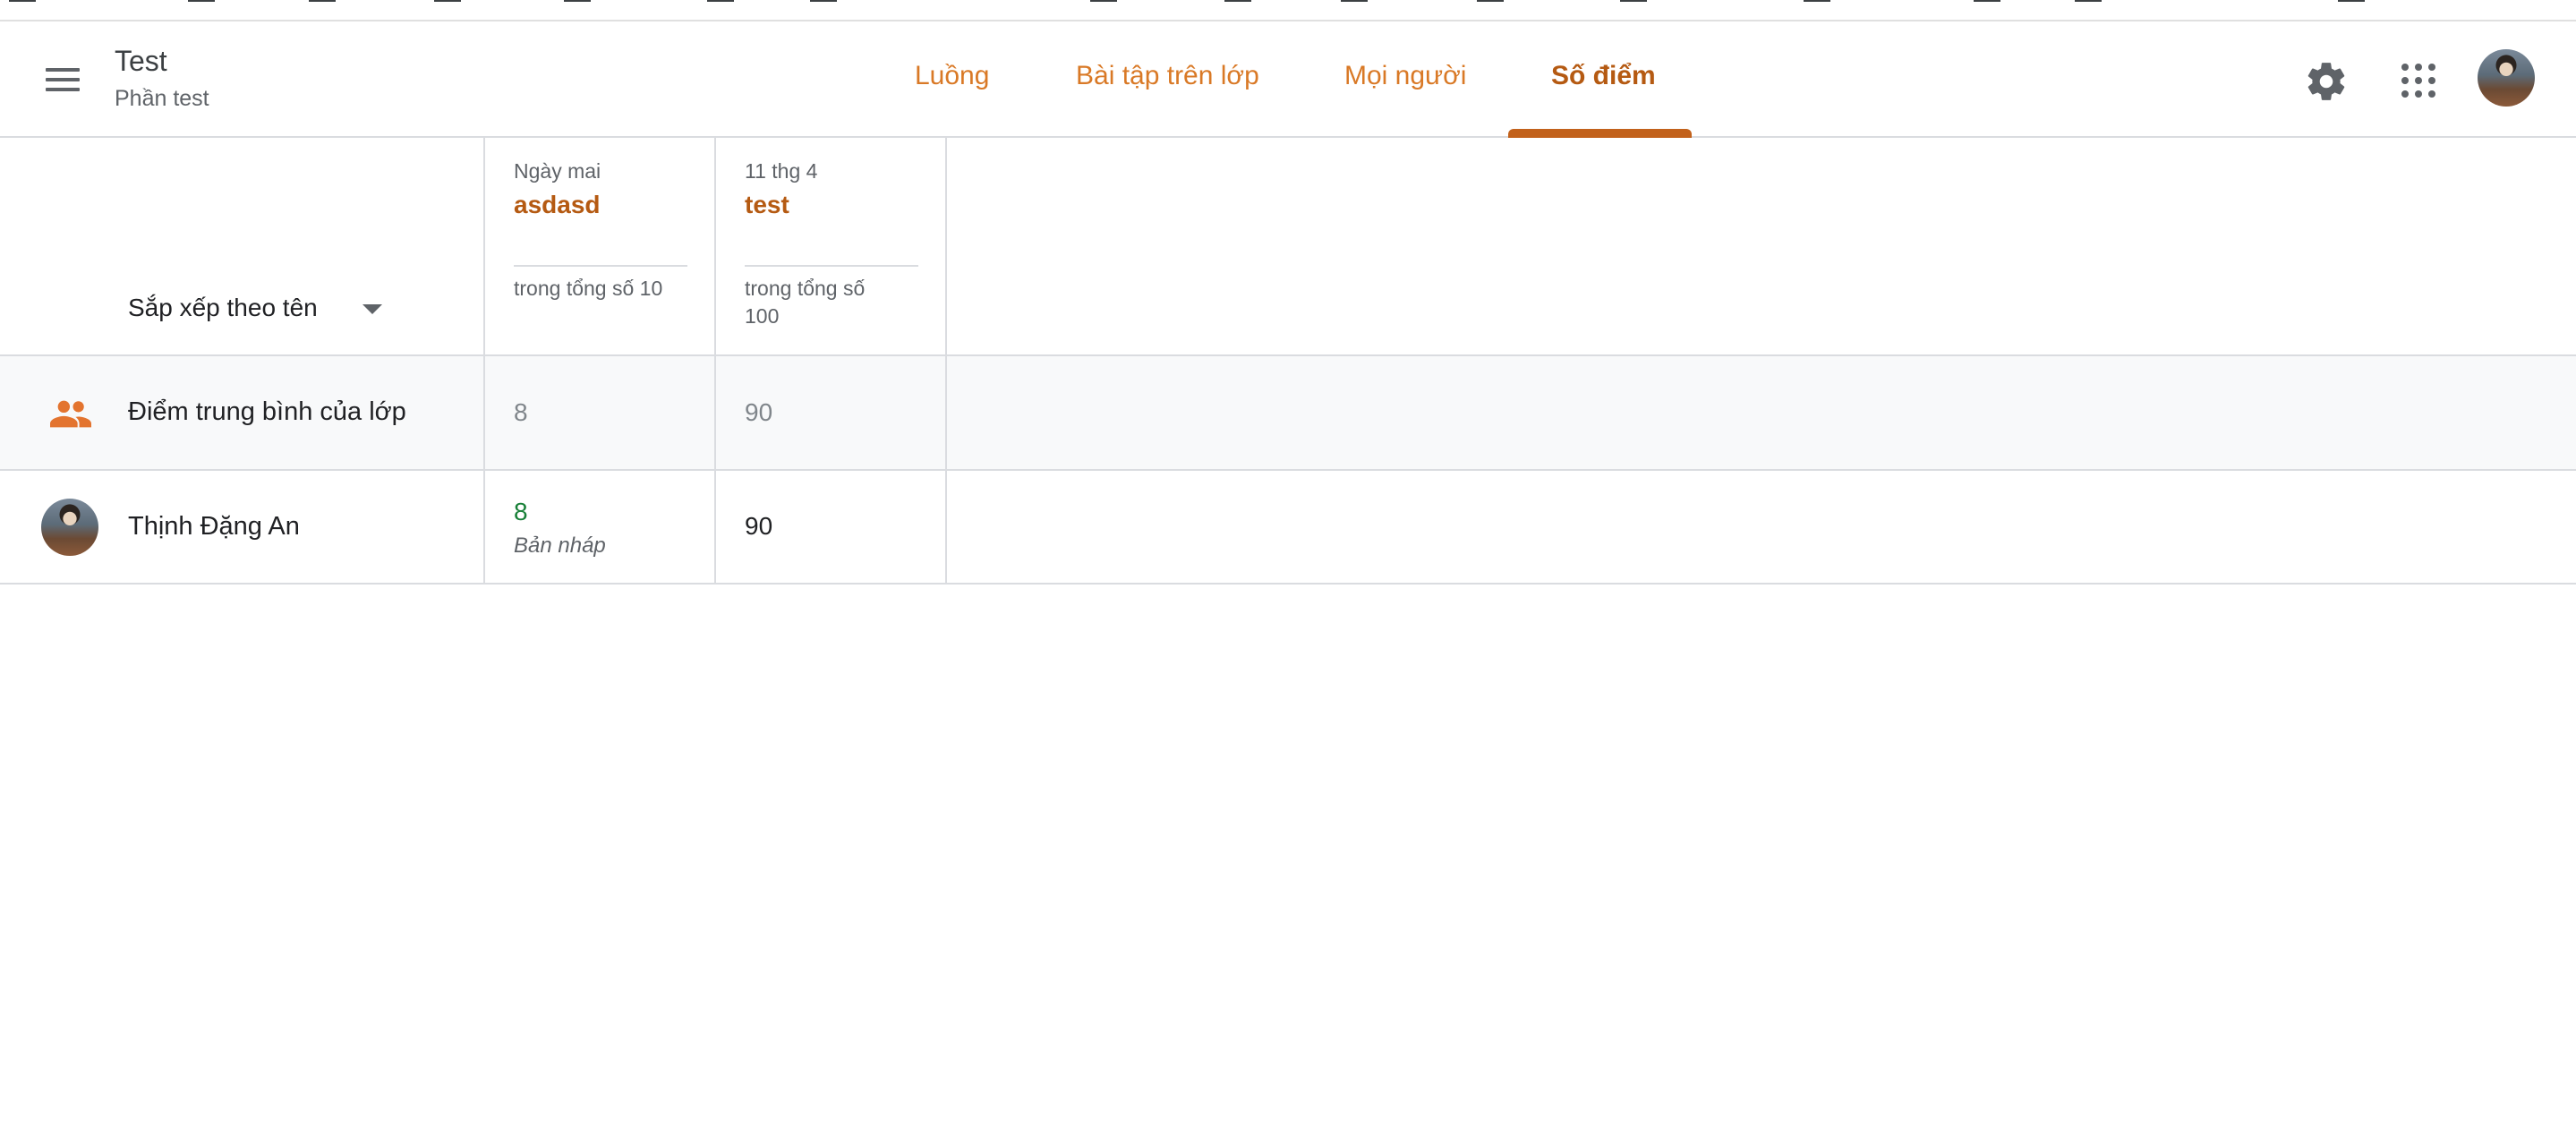 This screenshot has width=2576, height=1135. What do you see at coordinates (521, 412) in the screenshot?
I see `class-average-cell: 8` at bounding box center [521, 412].